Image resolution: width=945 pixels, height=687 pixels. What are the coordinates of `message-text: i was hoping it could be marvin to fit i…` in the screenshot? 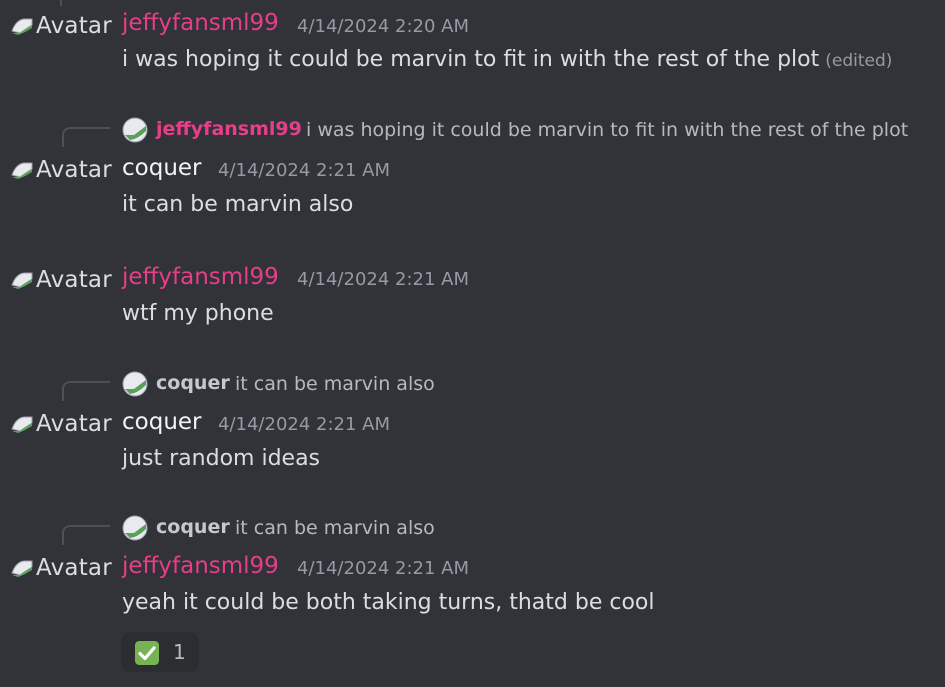 It's located at (471, 59).